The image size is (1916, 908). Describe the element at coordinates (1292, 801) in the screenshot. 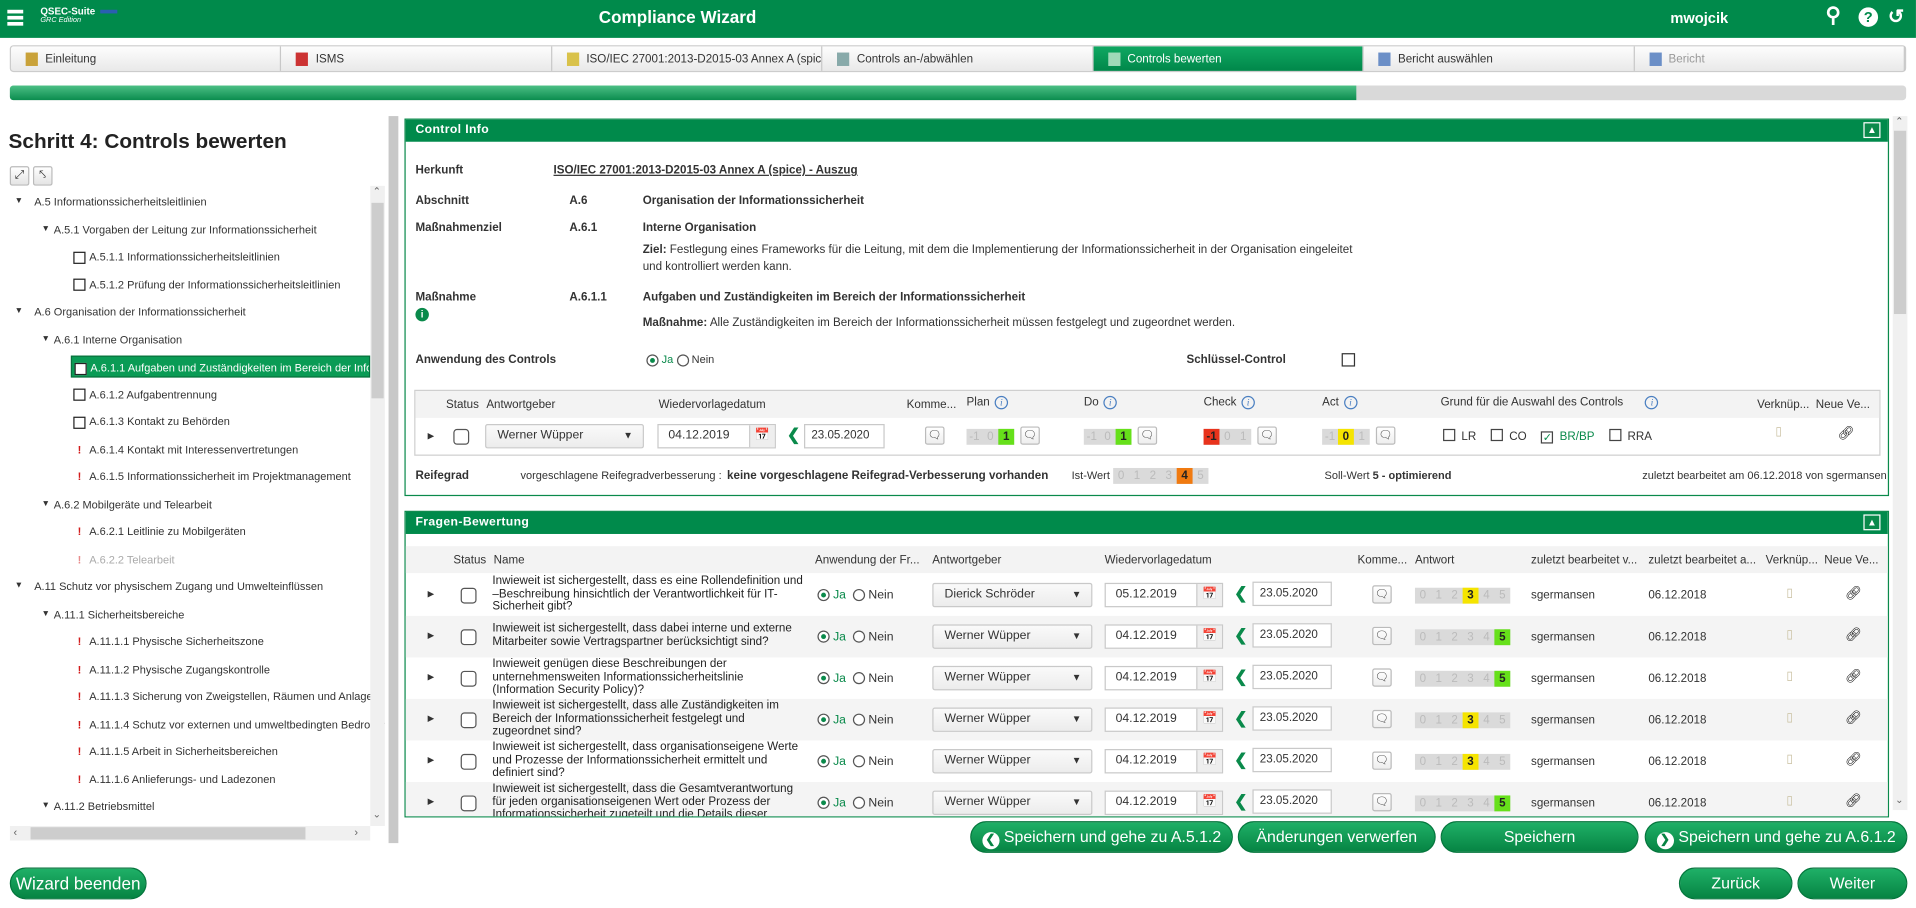

I see `date2-input: 23.05.2020` at that location.